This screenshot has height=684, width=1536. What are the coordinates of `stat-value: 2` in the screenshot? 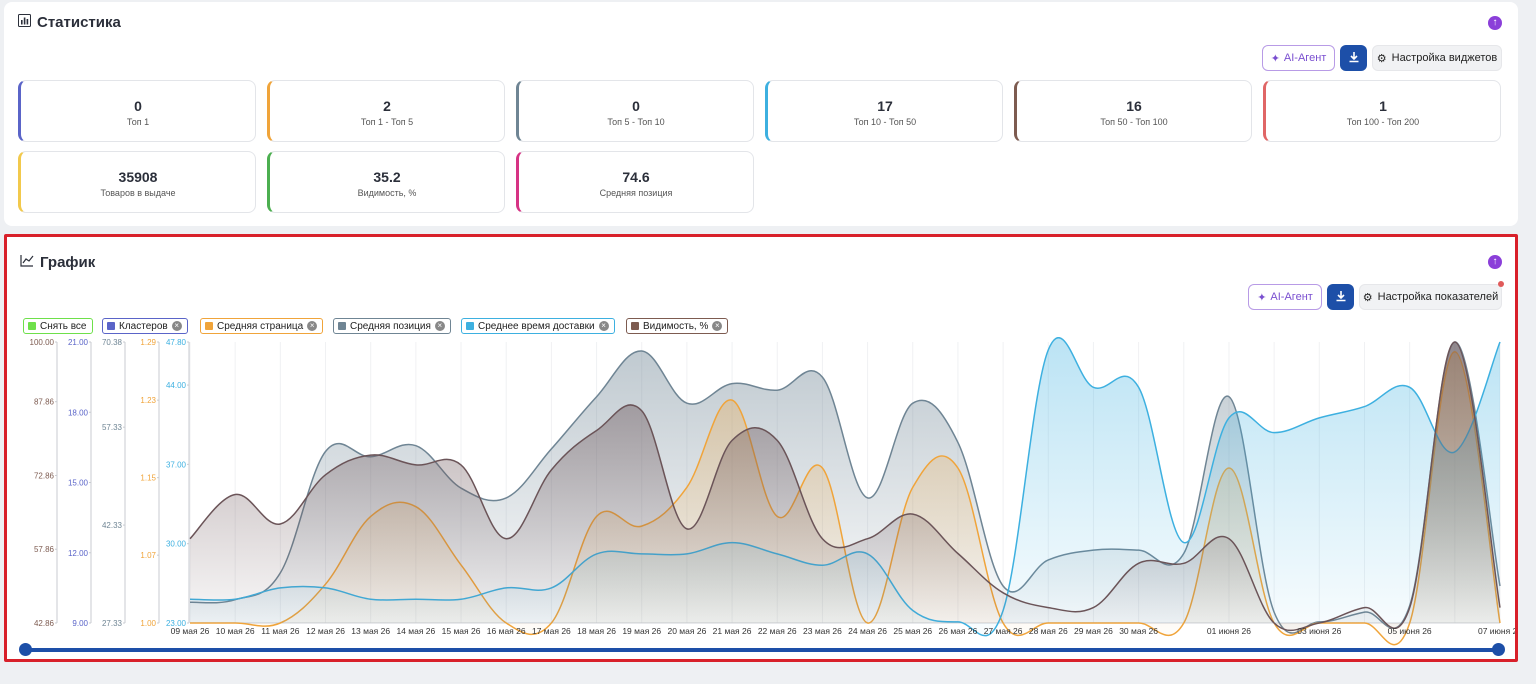 It's located at (387, 106).